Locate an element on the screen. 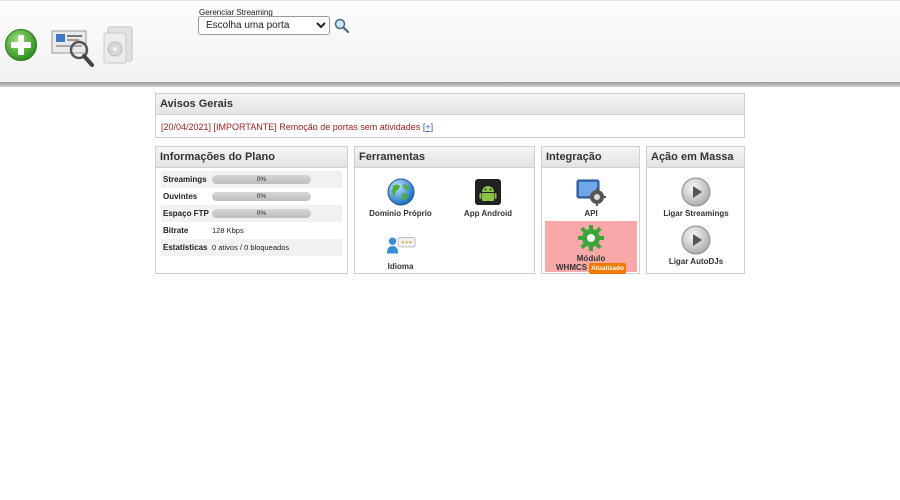  start-autodjs-button: Ligar AutoDJs is located at coordinates (696, 245).